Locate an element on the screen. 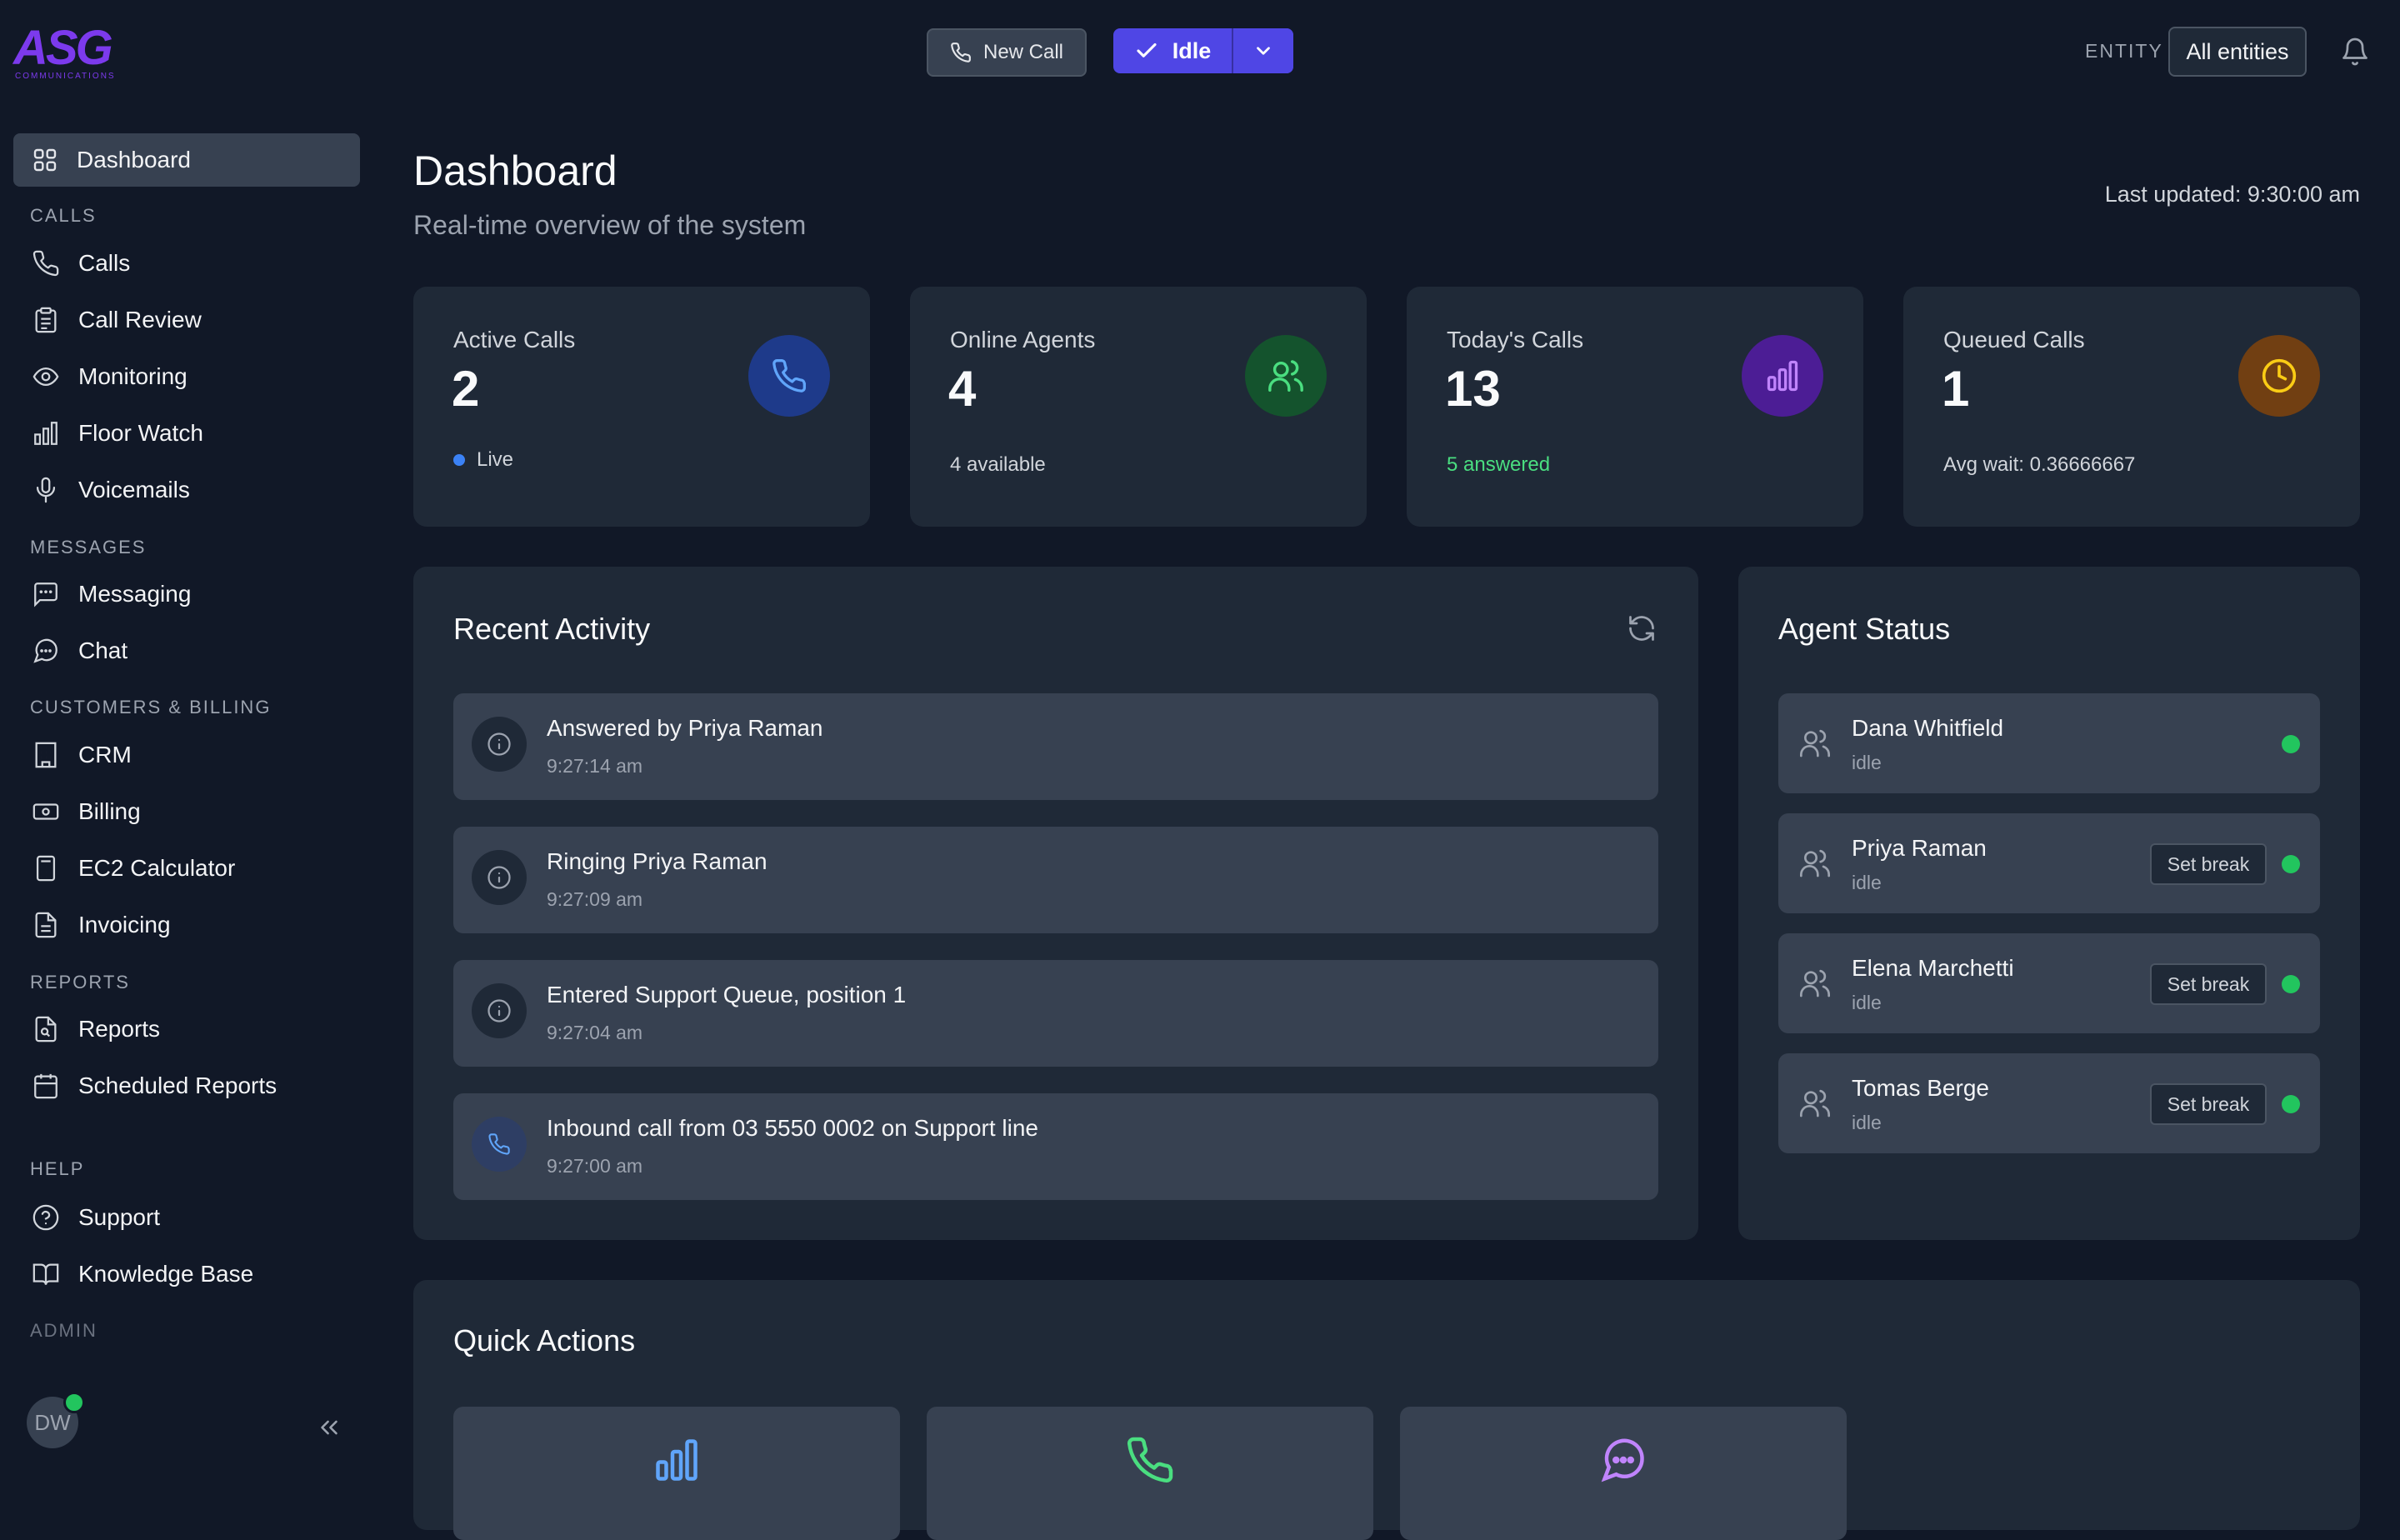 The image size is (2400, 1540). sidebar-item-ec2-calculator: EC2 Calculator is located at coordinates (133, 869).